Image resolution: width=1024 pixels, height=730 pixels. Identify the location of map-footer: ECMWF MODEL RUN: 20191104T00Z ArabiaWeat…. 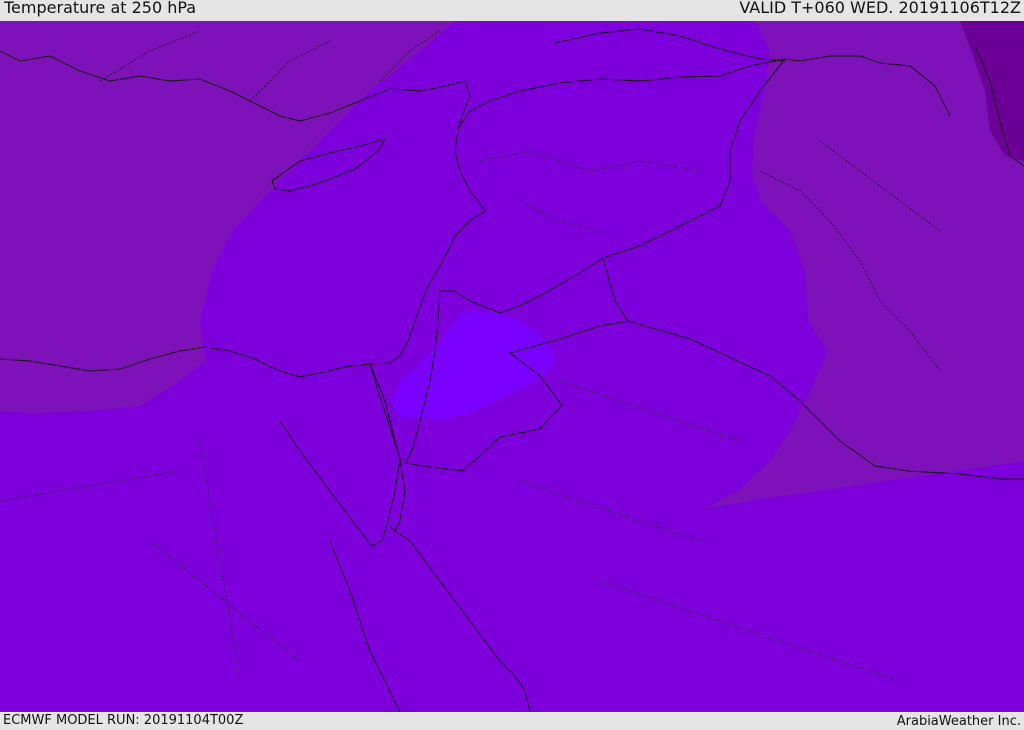
(512, 720).